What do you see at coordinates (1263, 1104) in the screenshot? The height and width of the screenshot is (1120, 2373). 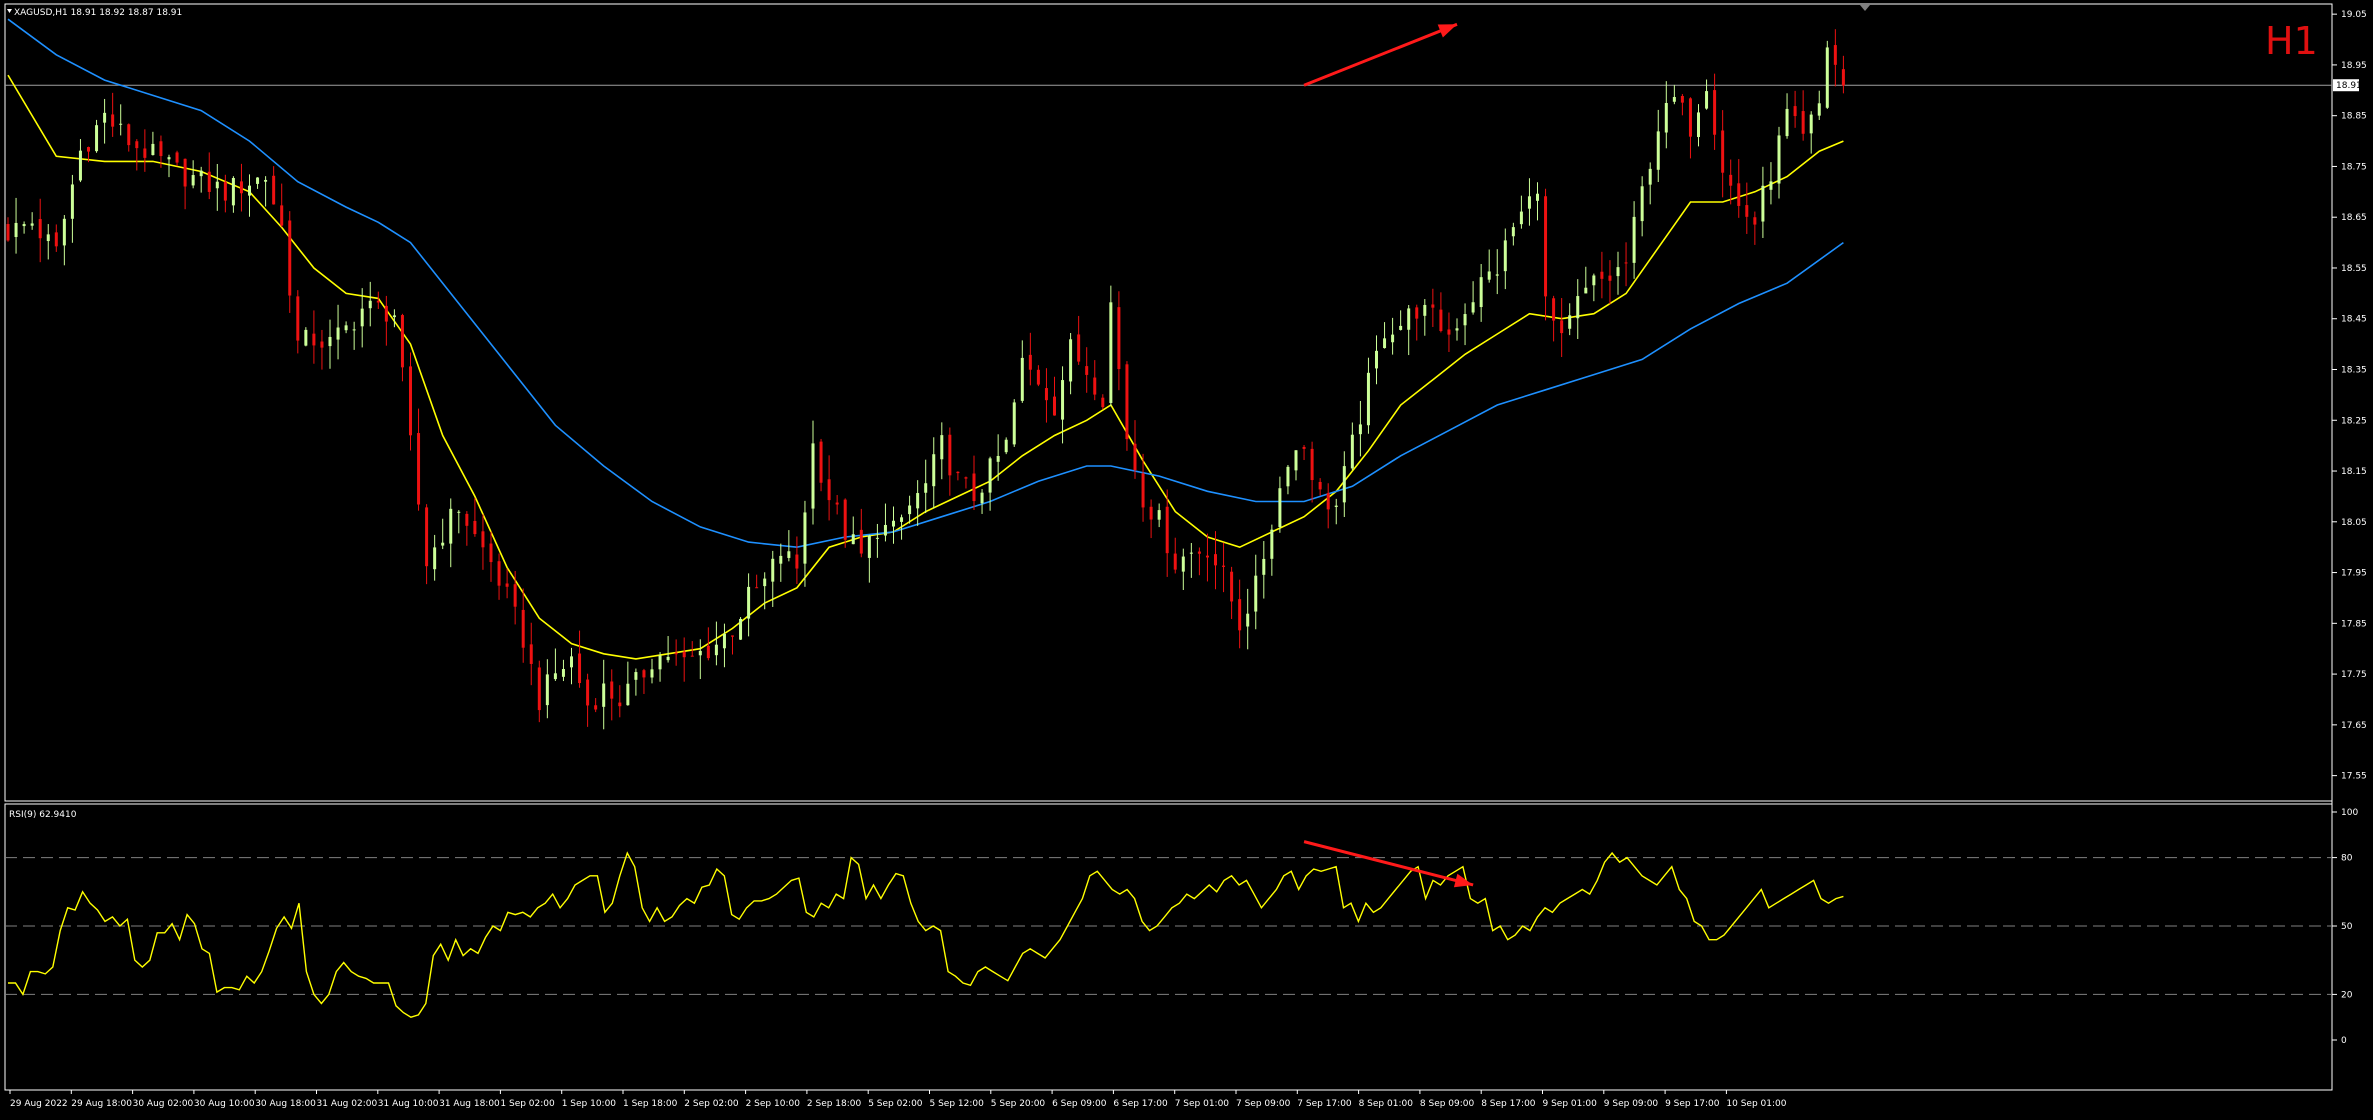 I see `time-tick-label: 7 Sep 09:00` at bounding box center [1263, 1104].